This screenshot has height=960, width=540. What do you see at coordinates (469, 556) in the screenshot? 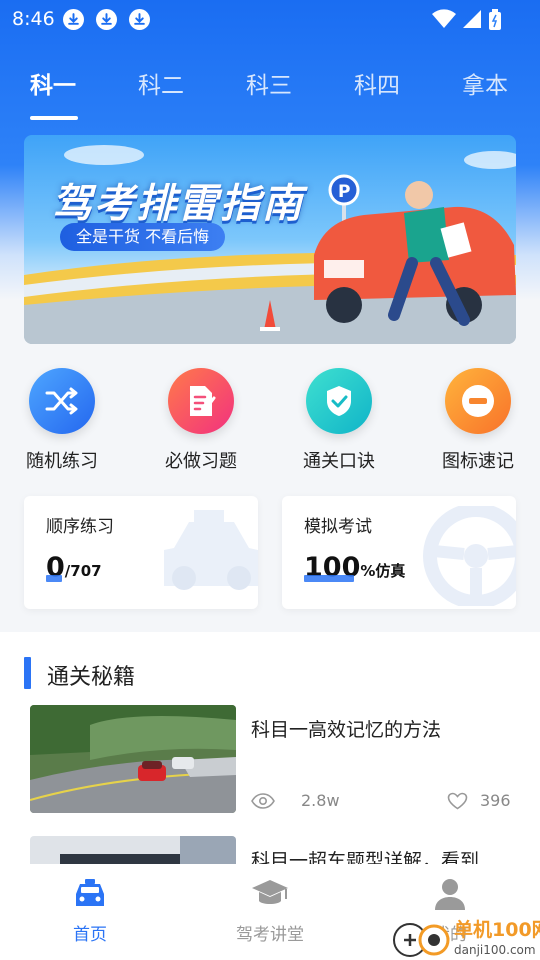
I see `steering-wheel-icon` at bounding box center [469, 556].